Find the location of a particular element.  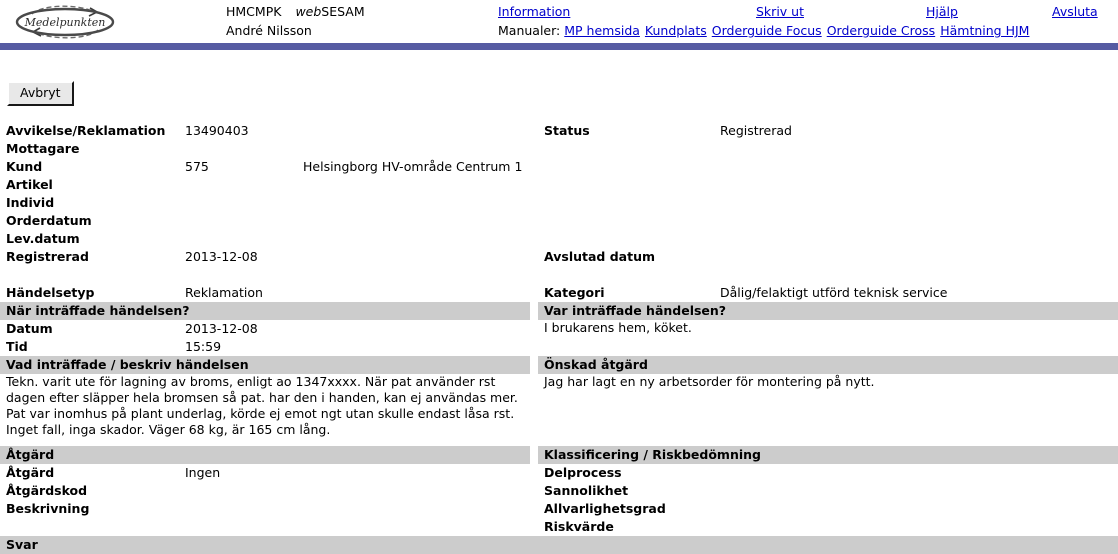

what-band-label: Vad inträffade / beskriv händelsen is located at coordinates (127, 364).